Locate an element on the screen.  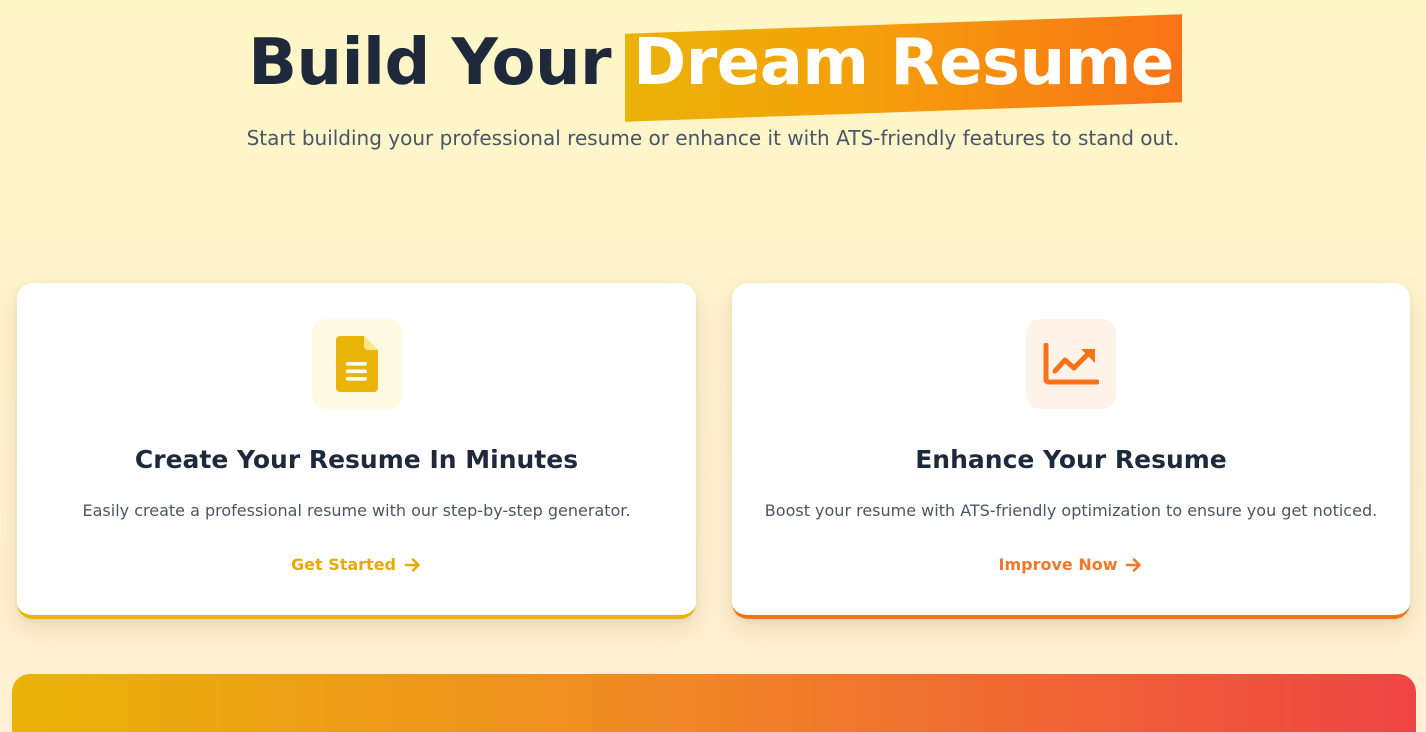
get-started-link: Get Started is located at coordinates (356, 564).